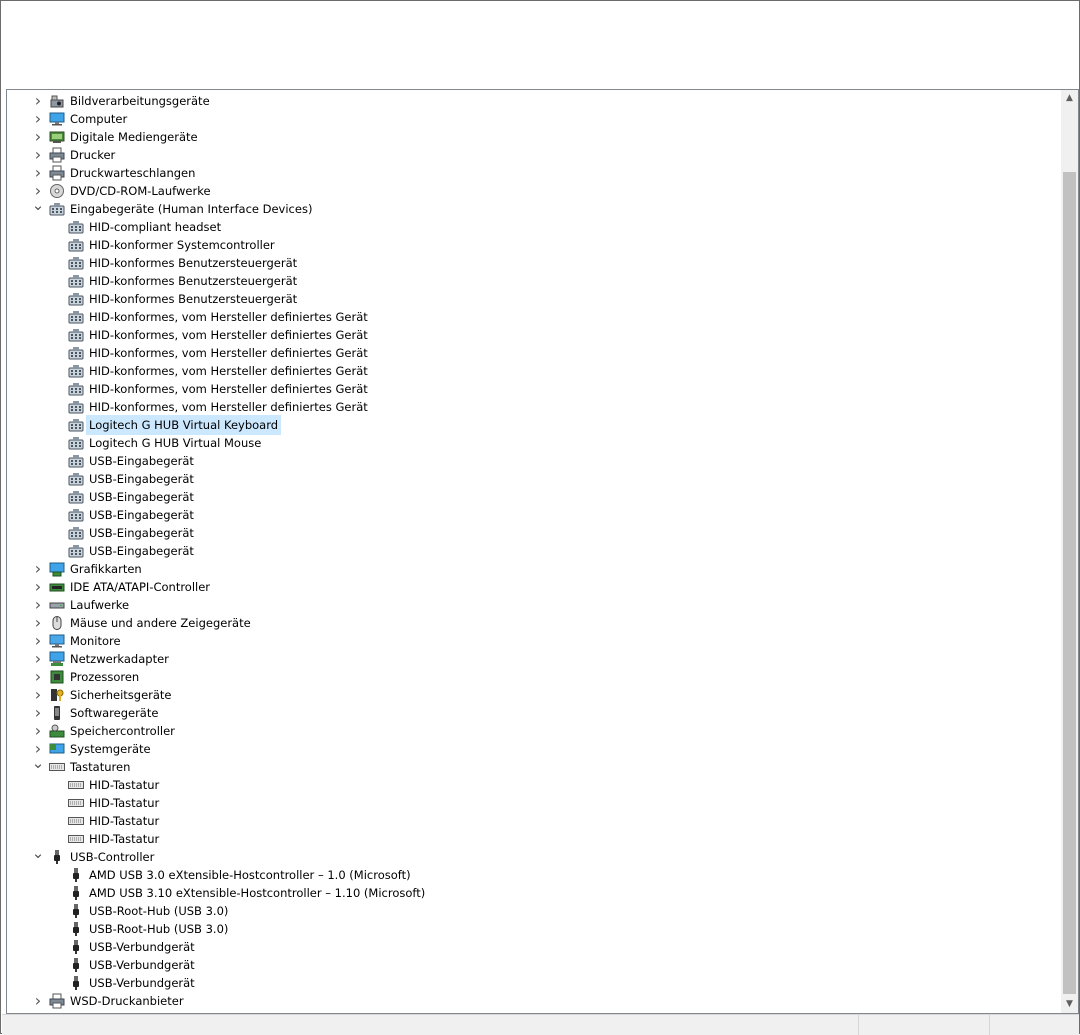 This screenshot has height=1035, width=1080. What do you see at coordinates (533, 855) in the screenshot?
I see `tree-category: ⌄ USB-Controller` at bounding box center [533, 855].